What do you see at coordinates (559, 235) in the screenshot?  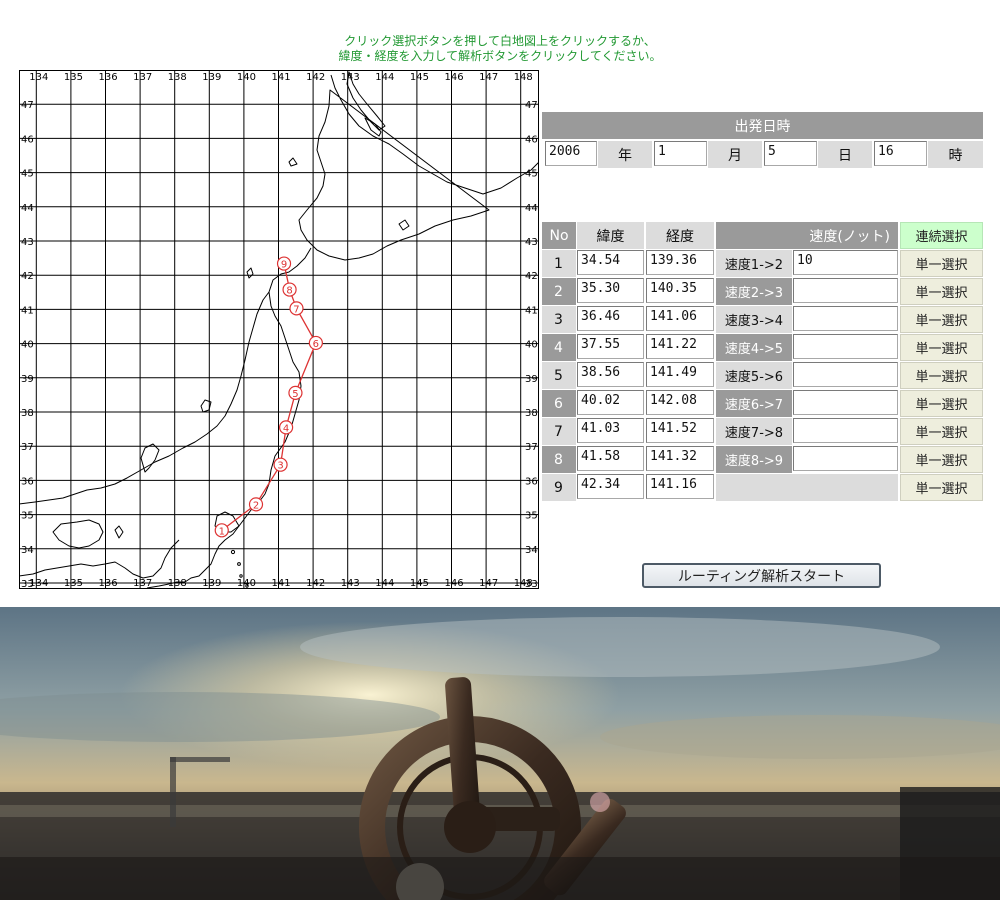 I see `col-header-no: No` at bounding box center [559, 235].